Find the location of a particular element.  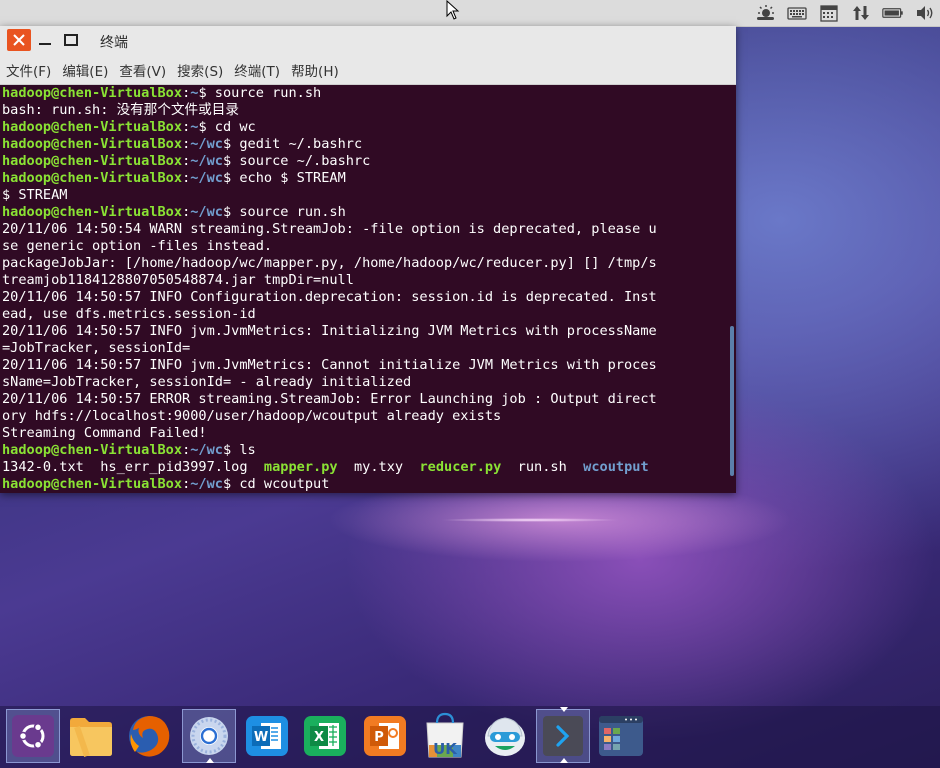

maximize-icon is located at coordinates (71, 40).